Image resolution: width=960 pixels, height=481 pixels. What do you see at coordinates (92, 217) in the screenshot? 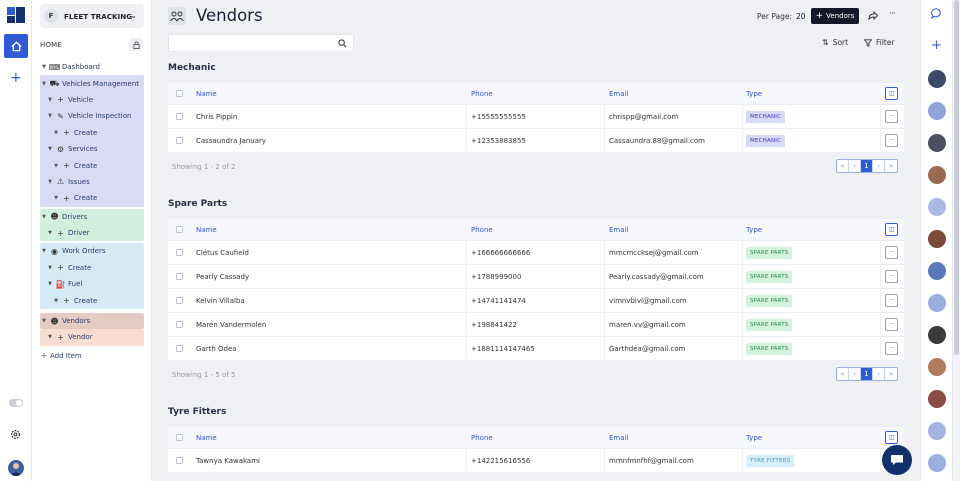
I see `nav-item-drivers: ▼ ☻ Drivers` at bounding box center [92, 217].